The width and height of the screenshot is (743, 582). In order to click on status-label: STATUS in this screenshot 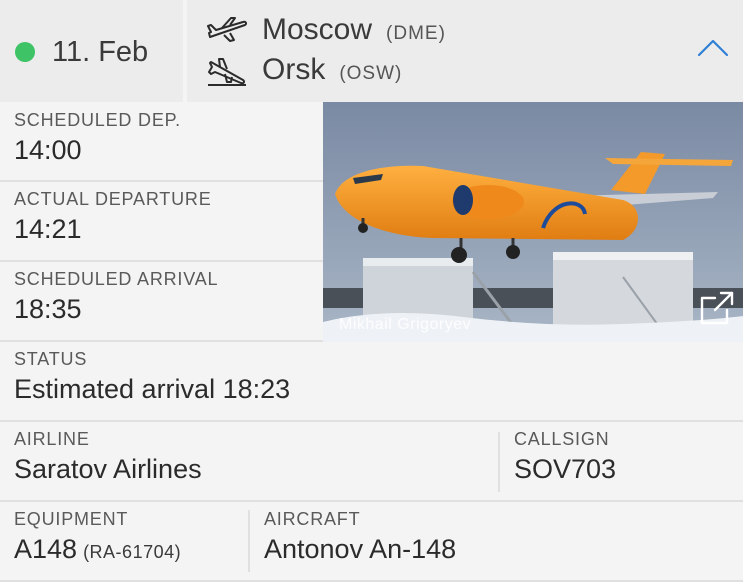, I will do `click(51, 359)`.